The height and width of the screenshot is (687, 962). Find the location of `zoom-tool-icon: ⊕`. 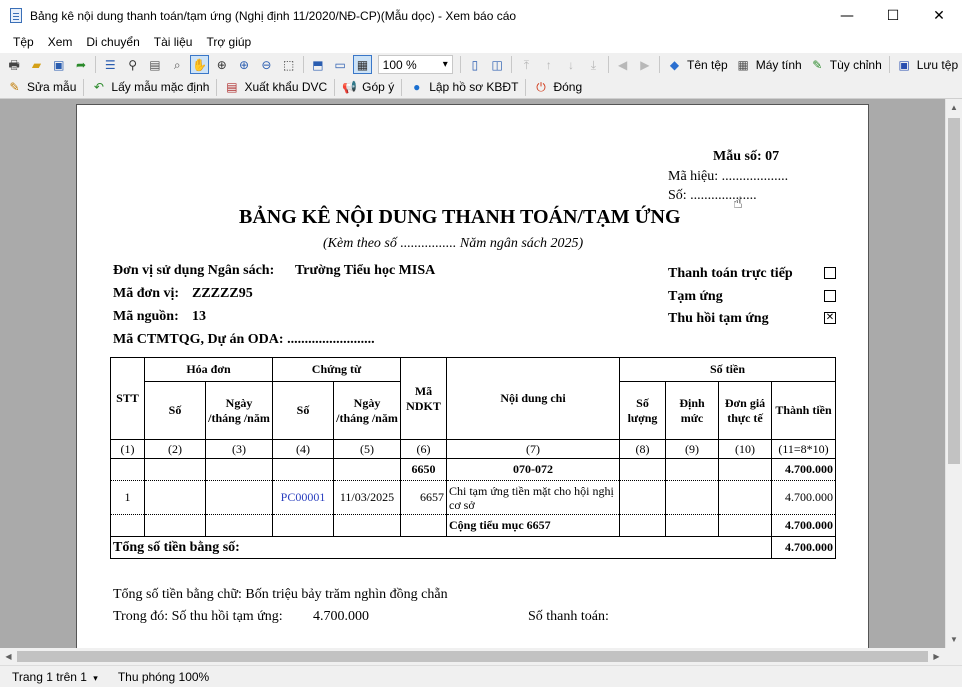

zoom-tool-icon: ⊕ is located at coordinates (222, 64).